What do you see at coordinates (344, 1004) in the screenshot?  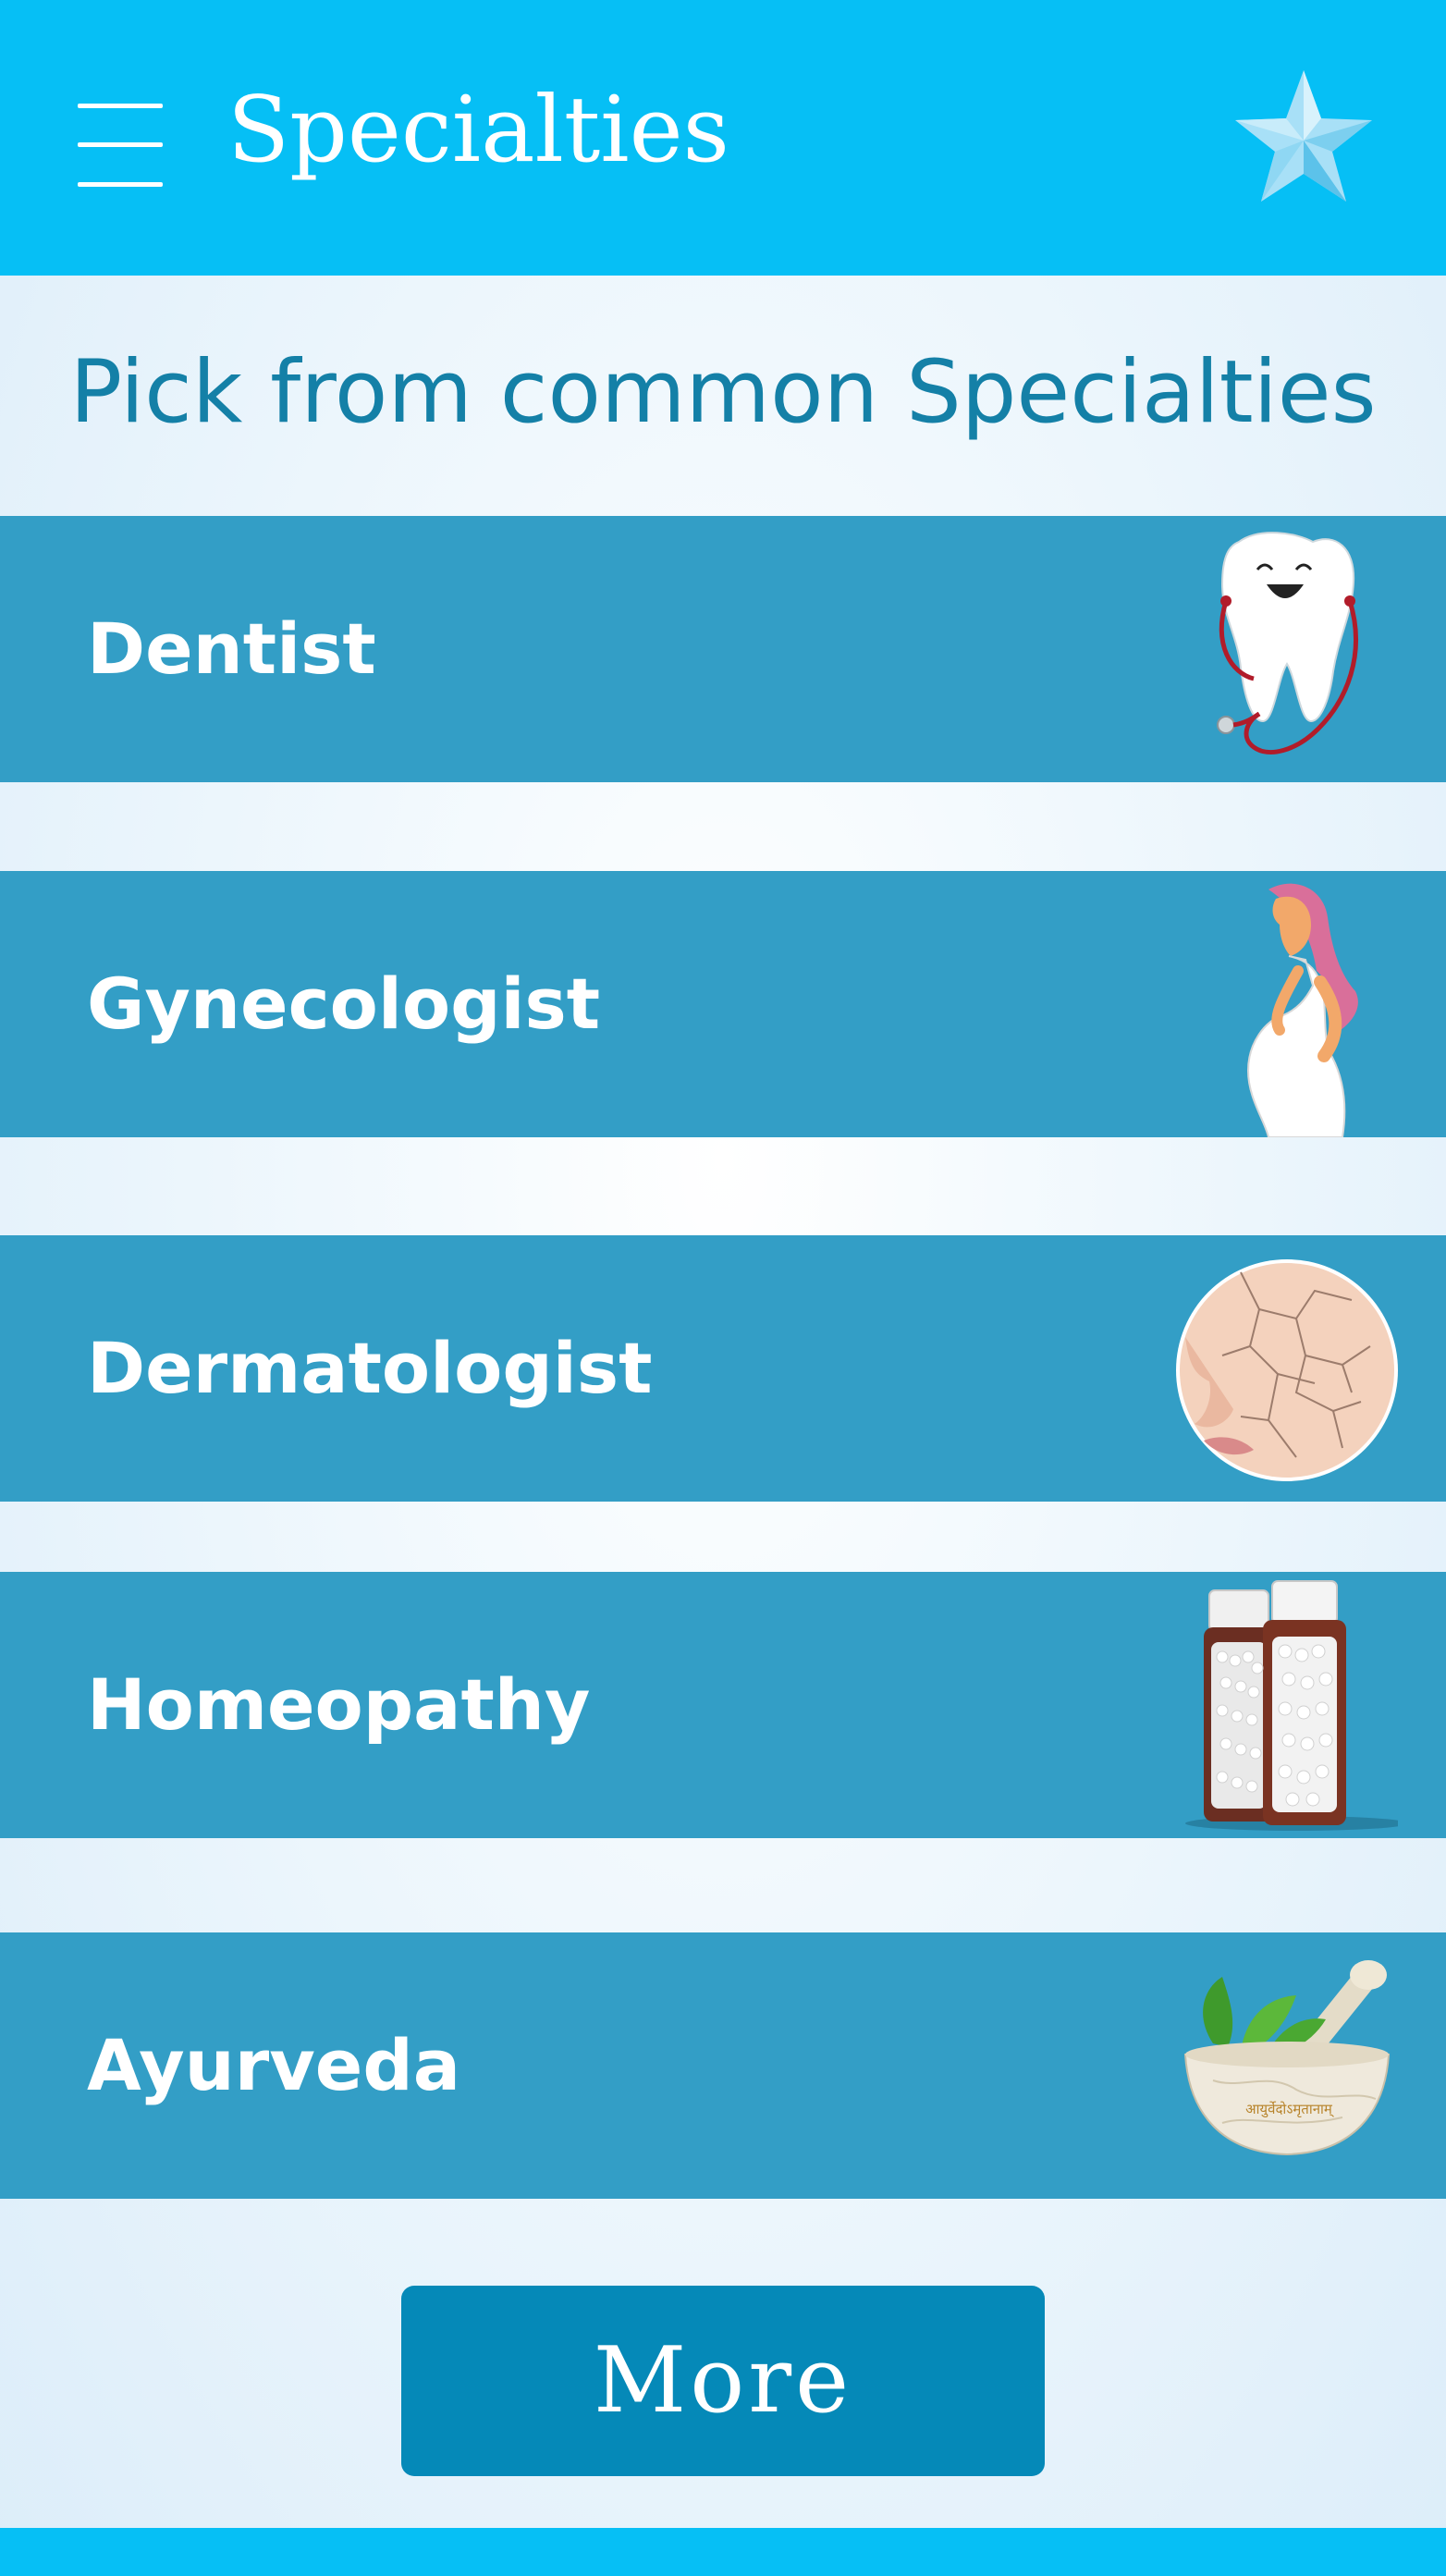 I see `specialty-label: Gynecologist` at bounding box center [344, 1004].